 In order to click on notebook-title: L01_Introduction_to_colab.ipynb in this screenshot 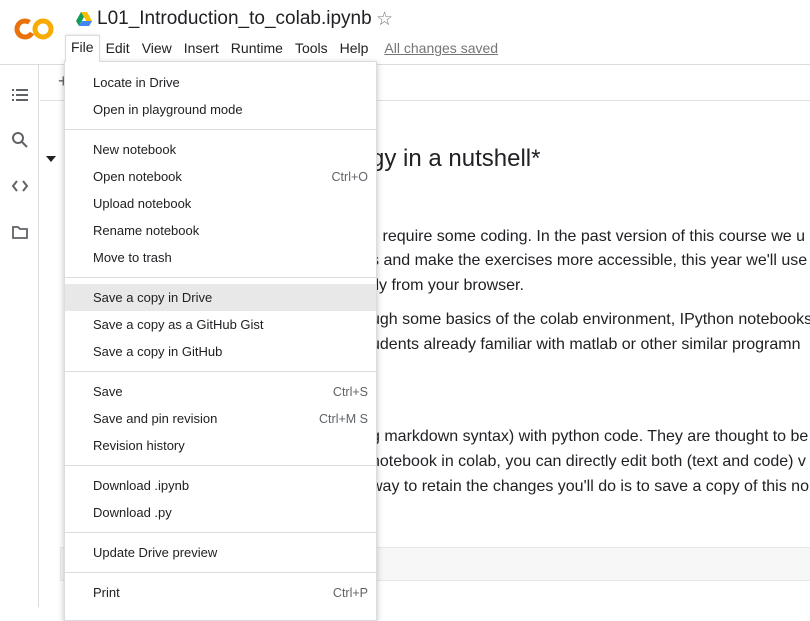, I will do `click(234, 19)`.